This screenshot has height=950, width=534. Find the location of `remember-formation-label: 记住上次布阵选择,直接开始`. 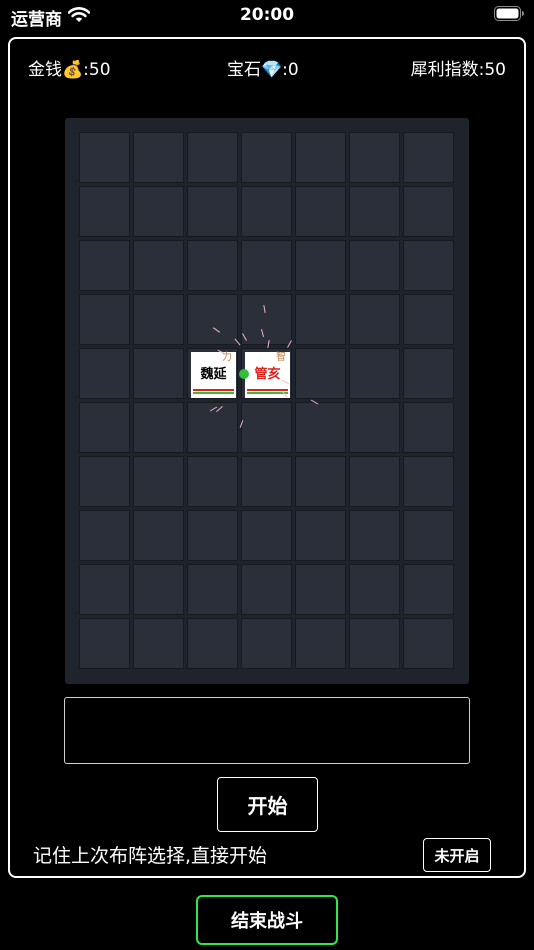

remember-formation-label: 记住上次布阵选择,直接开始 is located at coordinates (150, 856).